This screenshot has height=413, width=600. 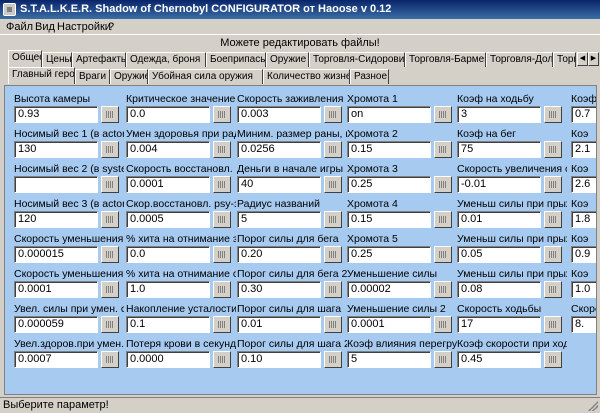 What do you see at coordinates (56, 149) in the screenshot?
I see `param-input: 130` at bounding box center [56, 149].